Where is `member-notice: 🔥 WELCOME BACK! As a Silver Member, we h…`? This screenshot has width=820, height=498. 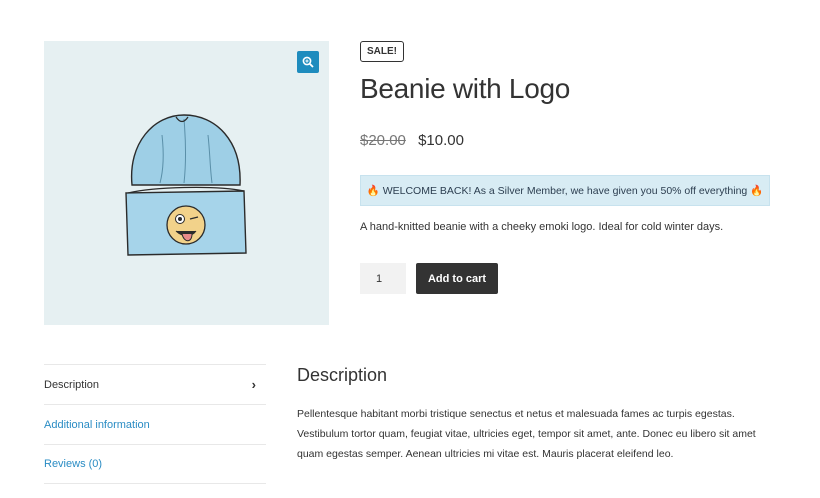 member-notice: 🔥 WELCOME BACK! As a Silver Member, we h… is located at coordinates (565, 190).